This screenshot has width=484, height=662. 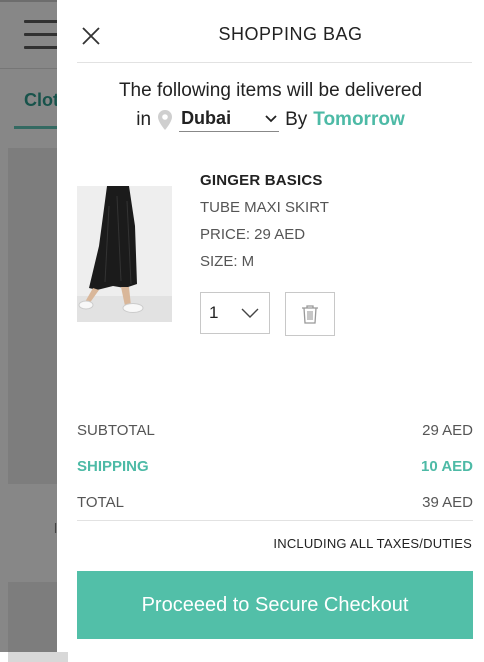 I want to click on trash-icon, so click(x=310, y=314).